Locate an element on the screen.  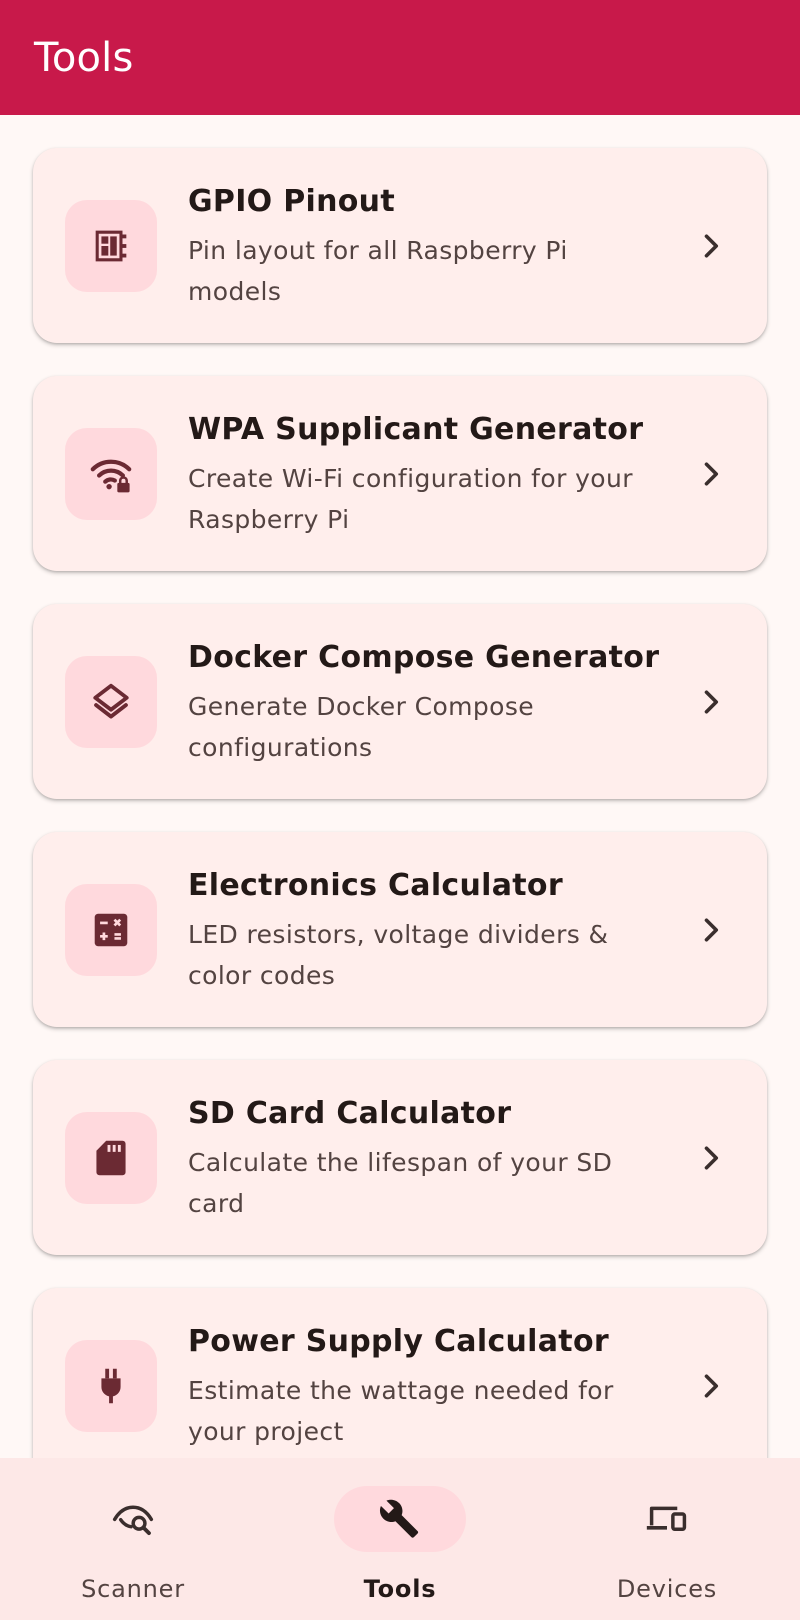
nav-item-tools: Tools is located at coordinates (400, 1539).